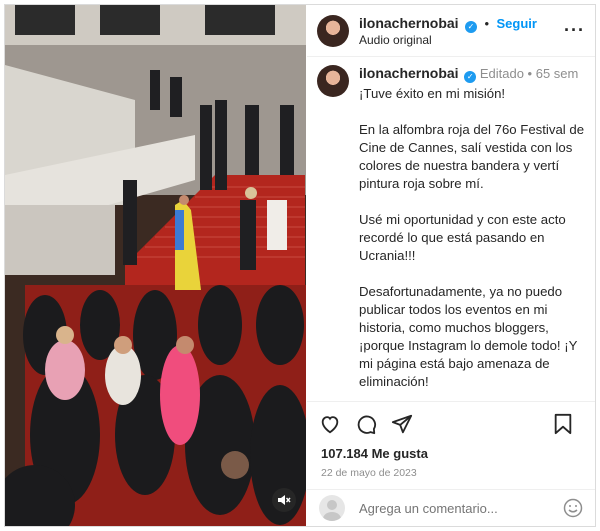  What do you see at coordinates (284, 500) in the screenshot?
I see `speaker-muted-icon` at bounding box center [284, 500].